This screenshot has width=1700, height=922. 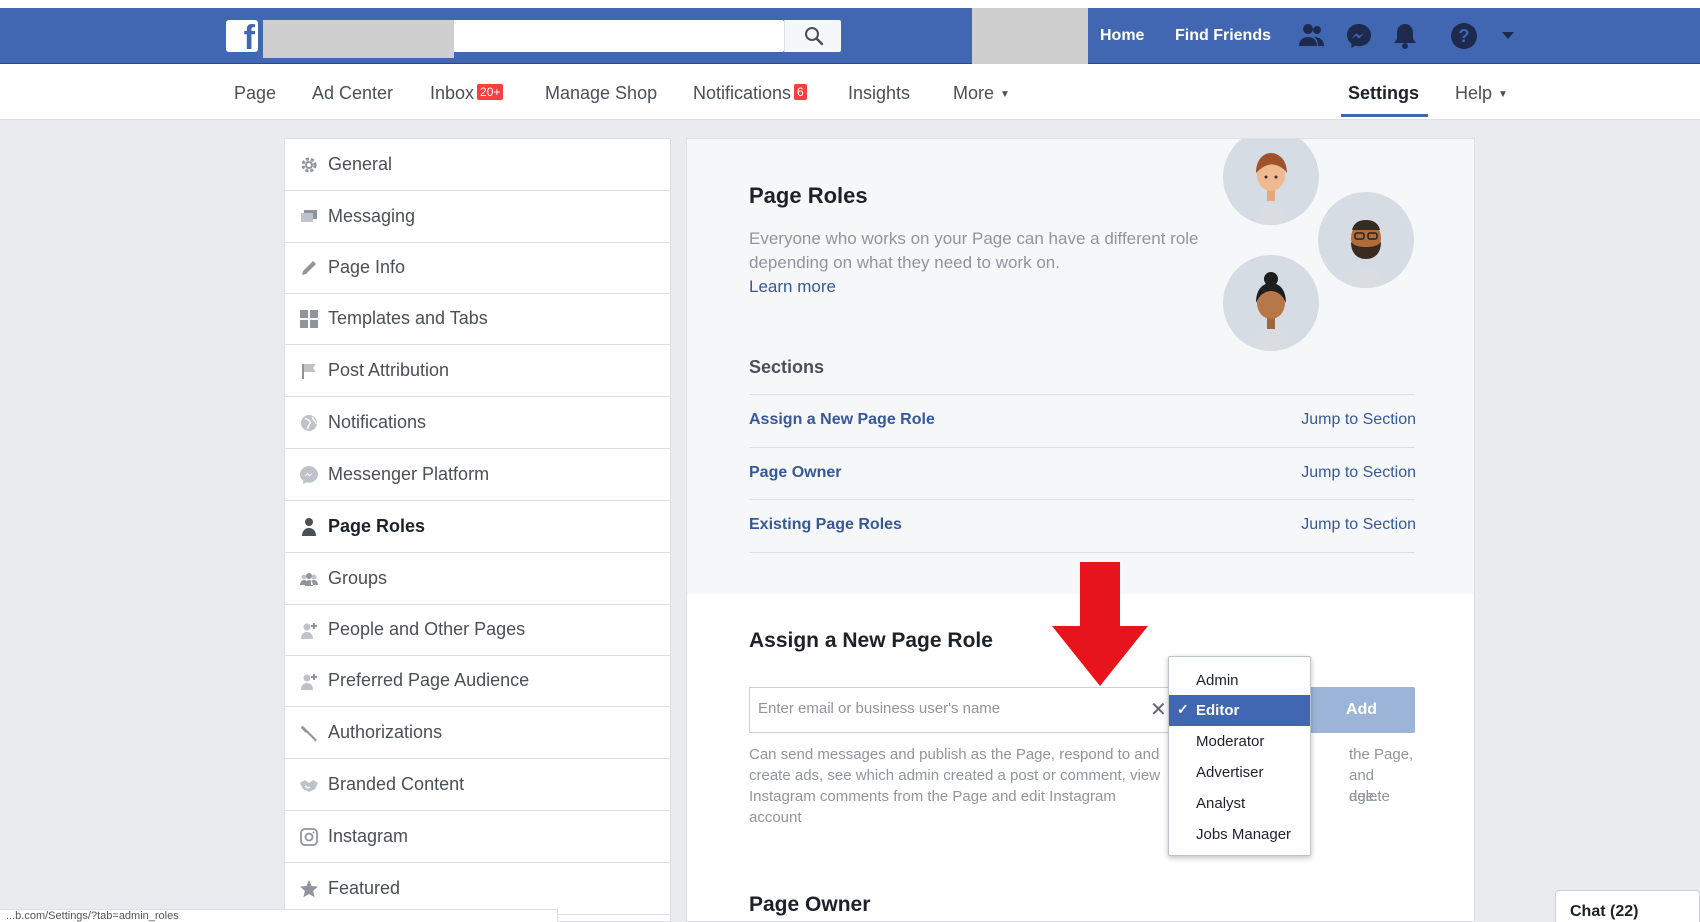 What do you see at coordinates (1383, 93) in the screenshot?
I see `tab-settings: Settings` at bounding box center [1383, 93].